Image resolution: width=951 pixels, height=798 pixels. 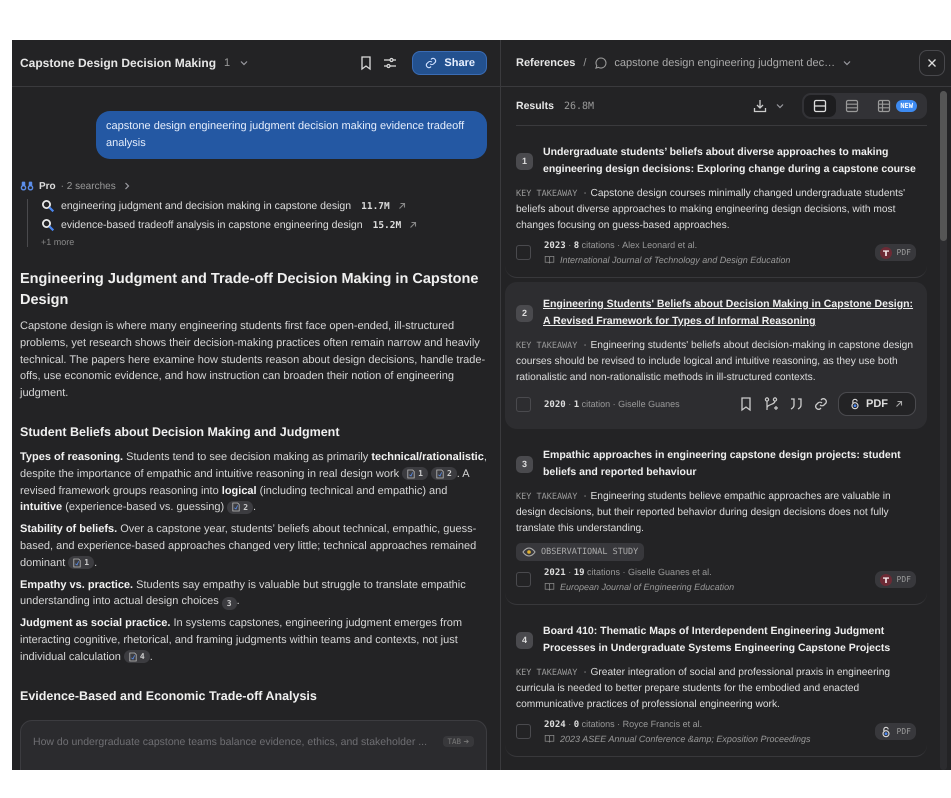 I want to click on paper-title-link: Undergraduate students’ beliefs about diverse approaches to making engineering design decisions: Exploring change during a capstone course, so click(x=729, y=161).